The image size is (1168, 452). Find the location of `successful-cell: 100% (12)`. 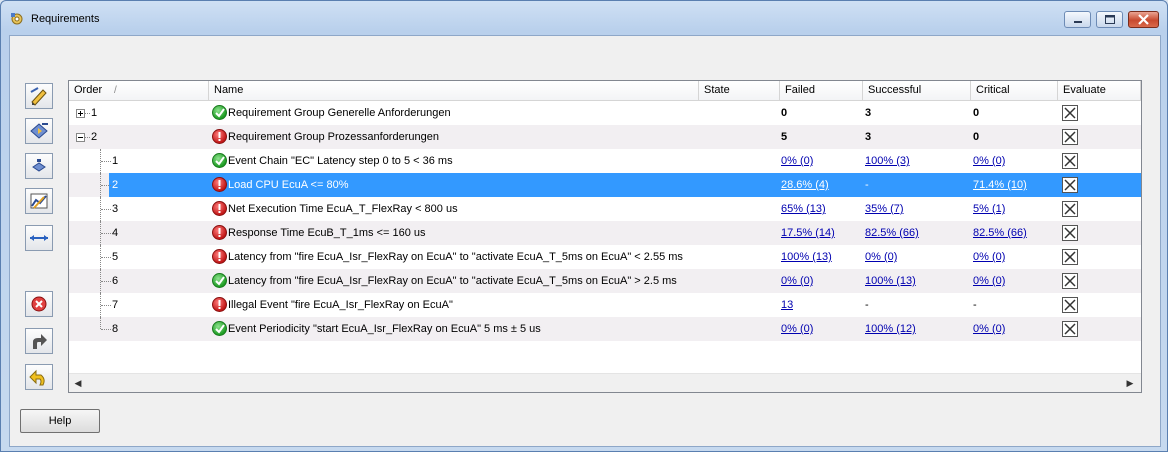

successful-cell: 100% (12) is located at coordinates (890, 329).